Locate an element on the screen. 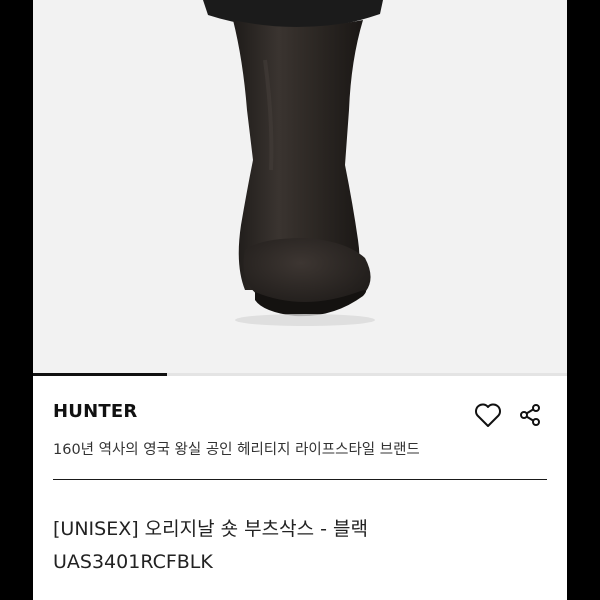 The height and width of the screenshot is (600, 600). brand-name: HUNTER is located at coordinates (95, 411).